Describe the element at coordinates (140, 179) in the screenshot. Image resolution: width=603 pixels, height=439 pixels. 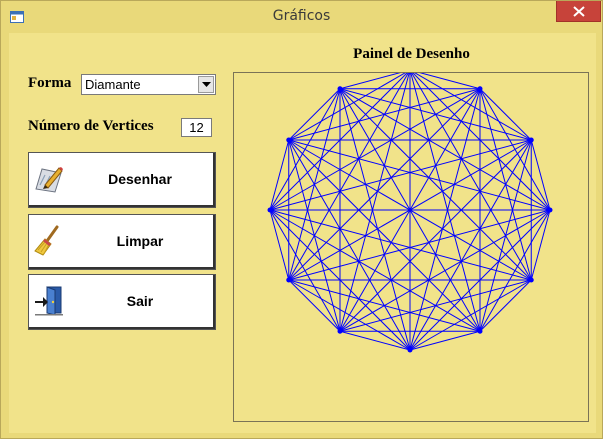
I see `draw-button-label: Desenhar` at that location.